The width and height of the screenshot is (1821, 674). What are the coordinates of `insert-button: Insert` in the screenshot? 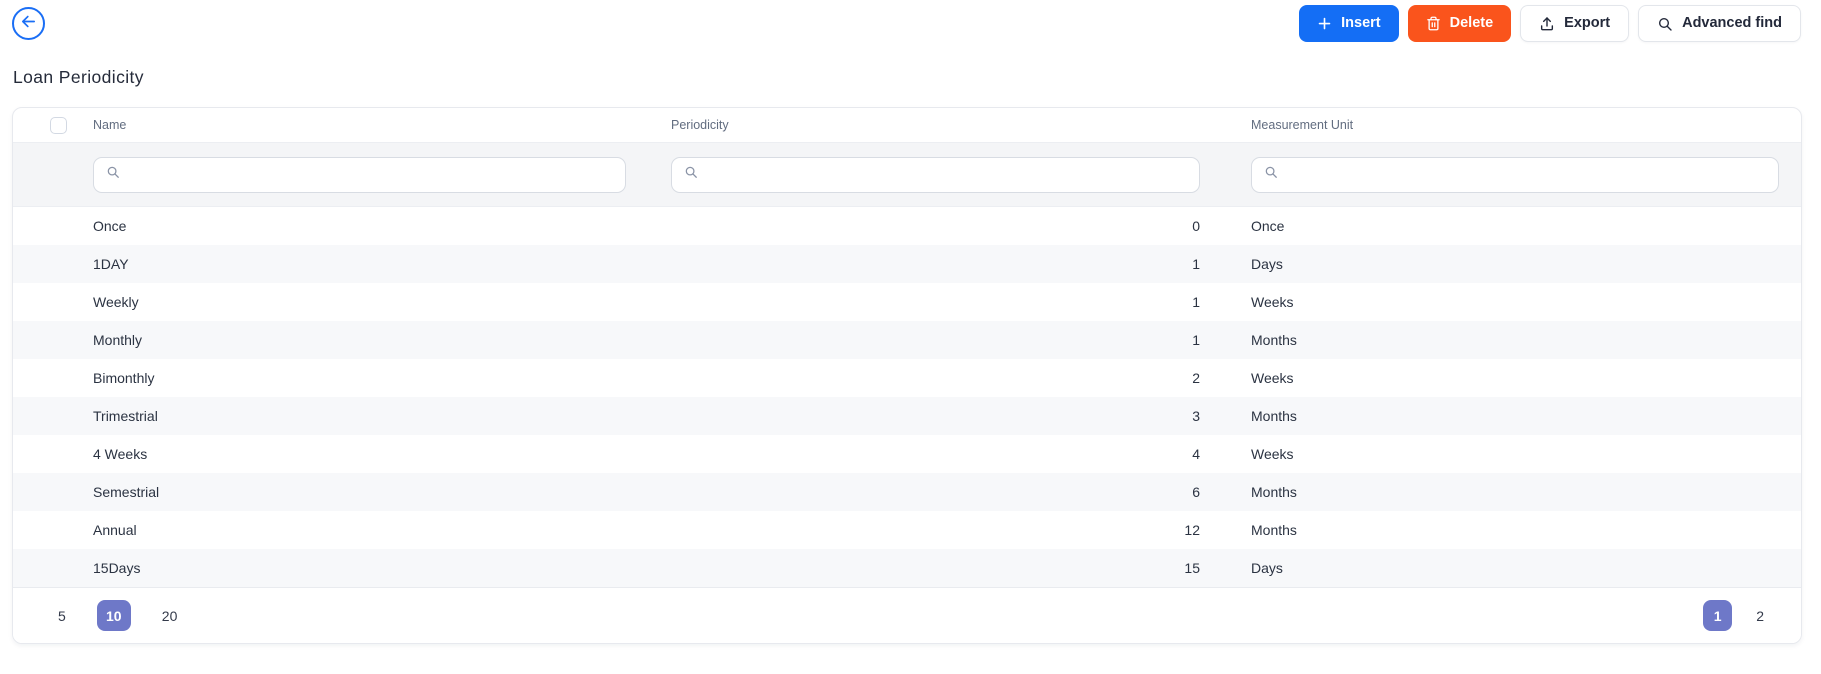 It's located at (1349, 23).